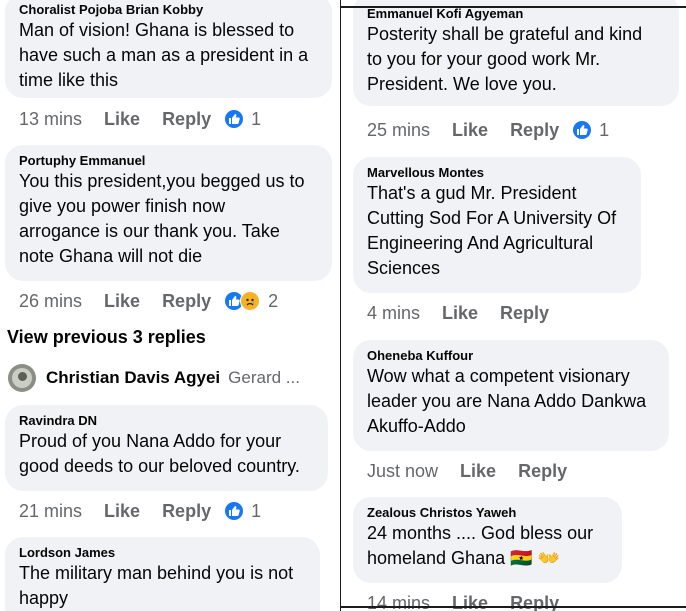  What do you see at coordinates (398, 602) in the screenshot?
I see `comment-time: 14 mins` at bounding box center [398, 602].